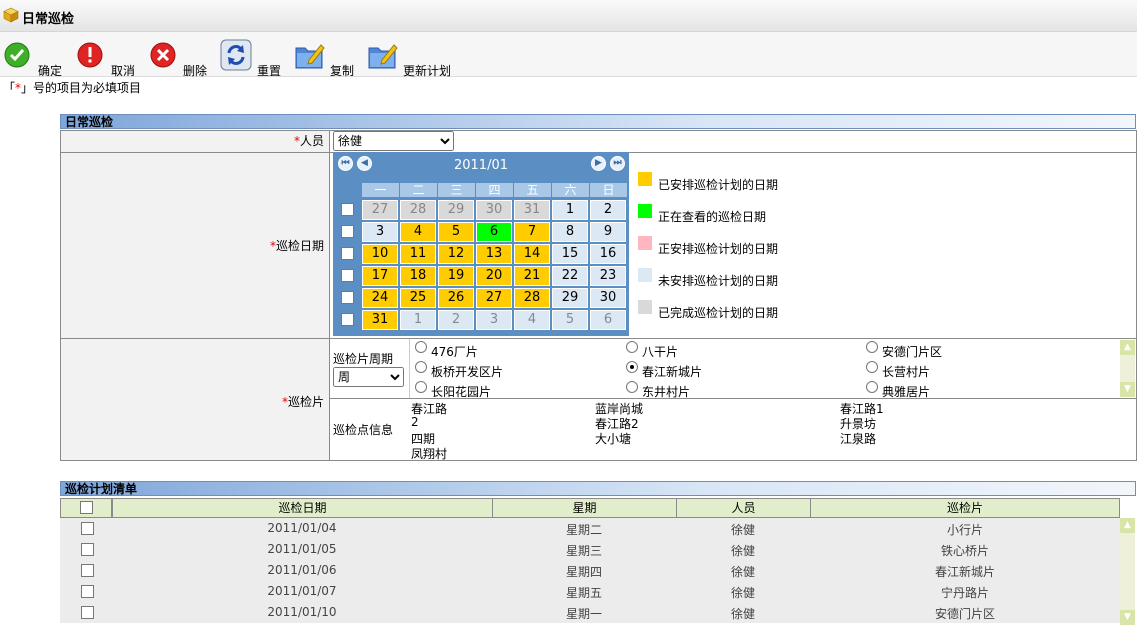 The height and width of the screenshot is (625, 1137). What do you see at coordinates (608, 232) in the screenshot?
I see `calendar-day: 9` at bounding box center [608, 232].